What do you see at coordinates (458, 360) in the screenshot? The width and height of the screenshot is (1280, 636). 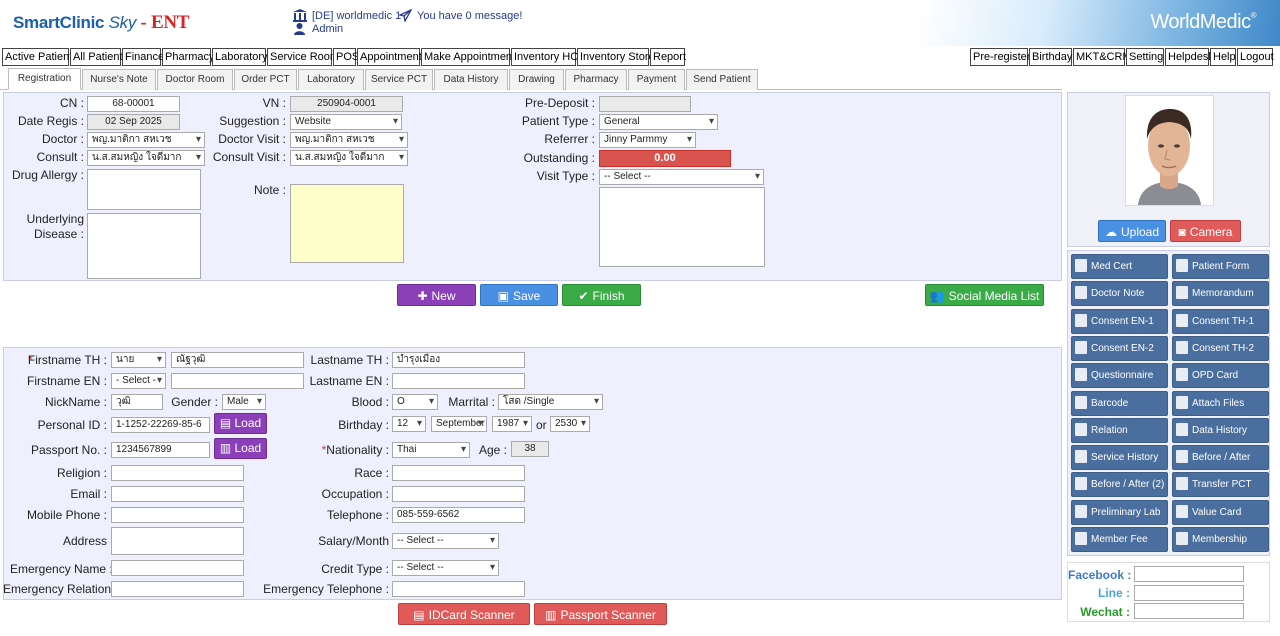 I see `lastname-th-field: บำรุงเมือง` at bounding box center [458, 360].